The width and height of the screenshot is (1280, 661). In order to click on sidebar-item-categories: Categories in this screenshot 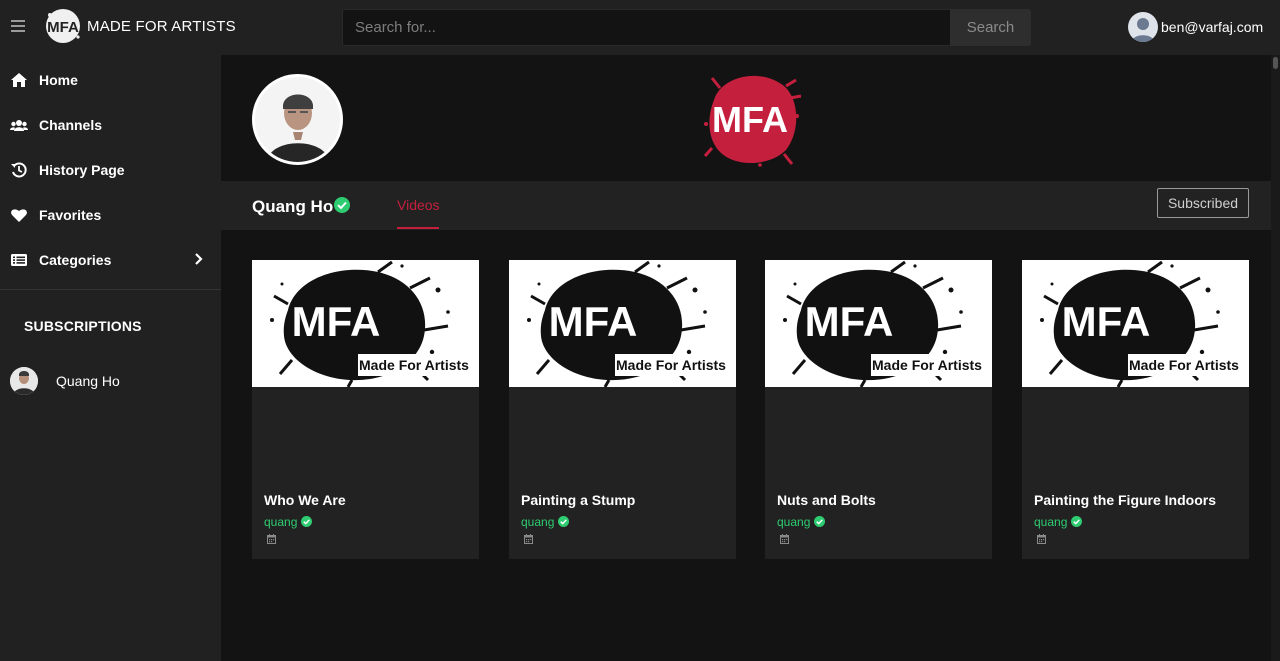, I will do `click(110, 260)`.